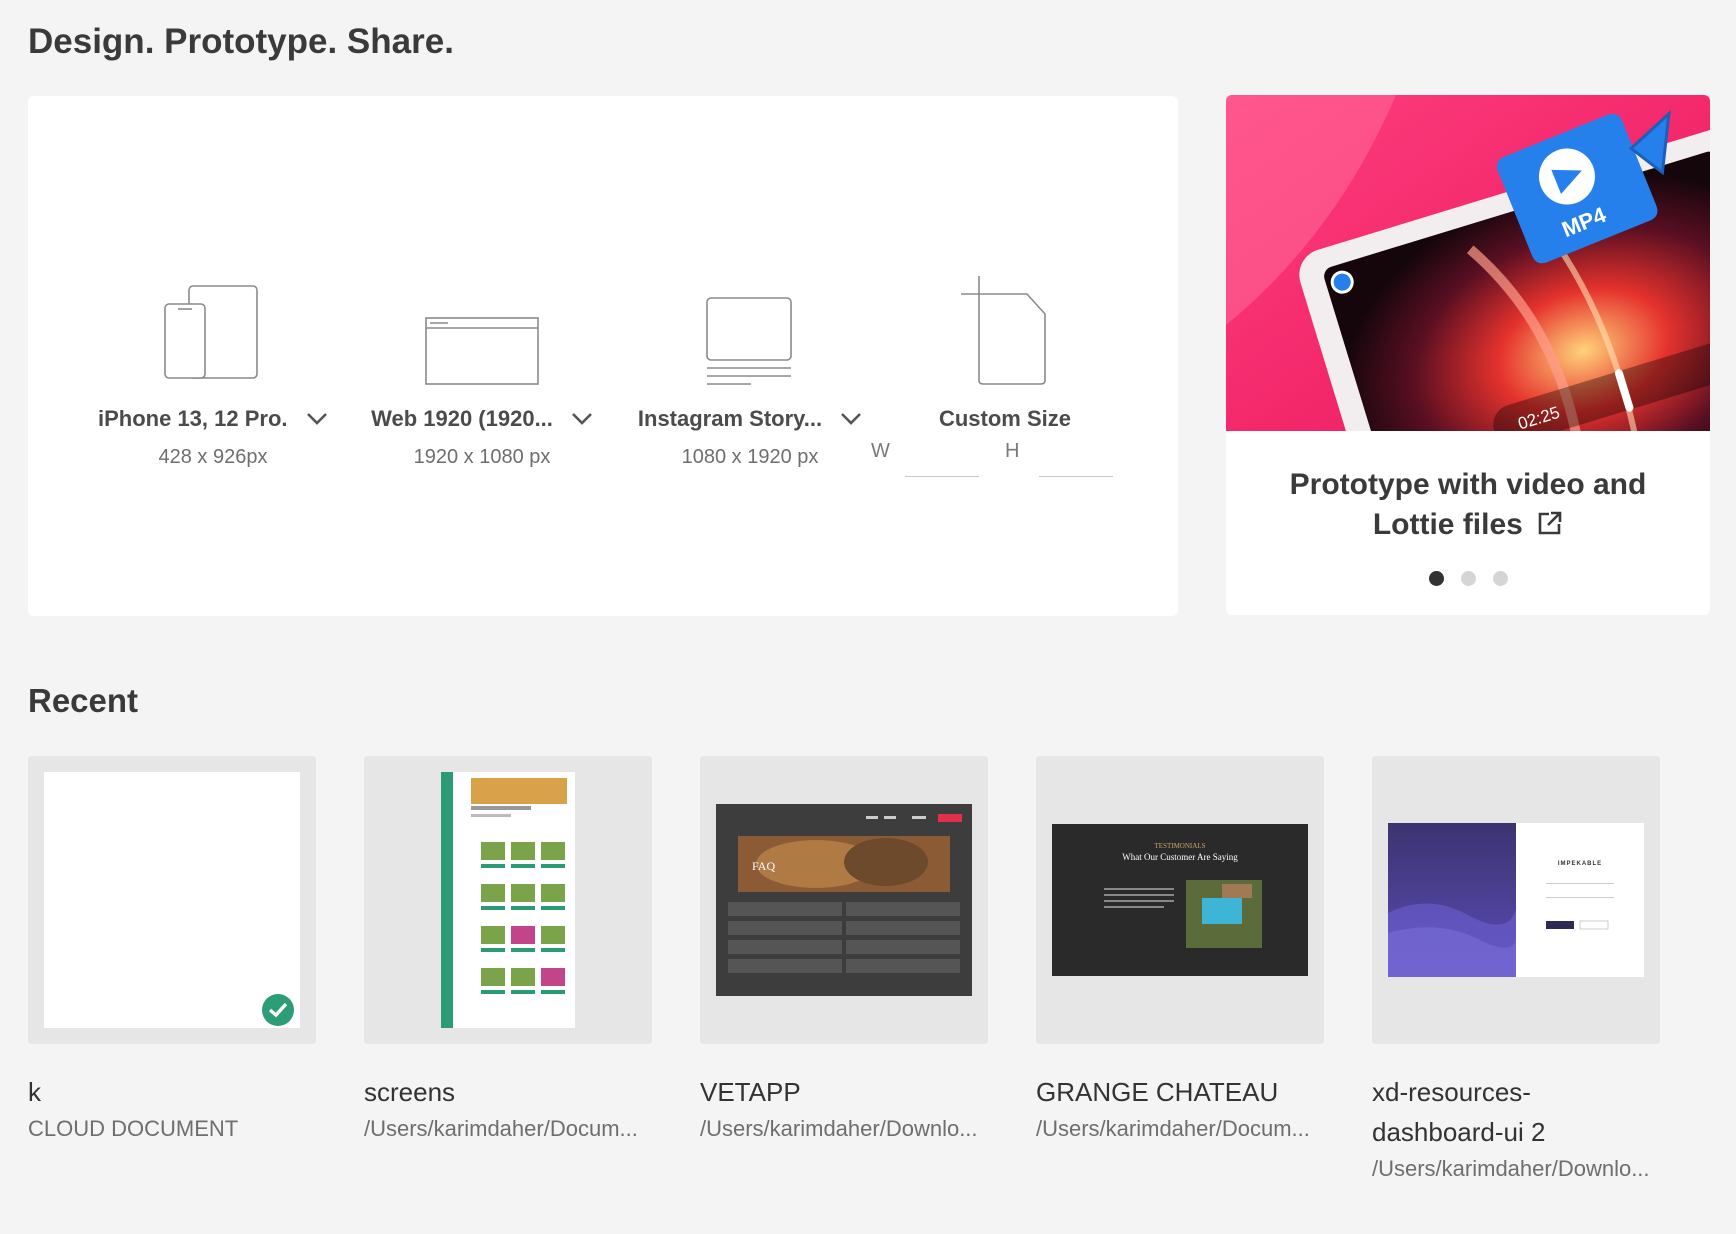 The image size is (1736, 1234). I want to click on preset-instagram-story: Instagram Story... 1080 x 1920 px, so click(750, 372).